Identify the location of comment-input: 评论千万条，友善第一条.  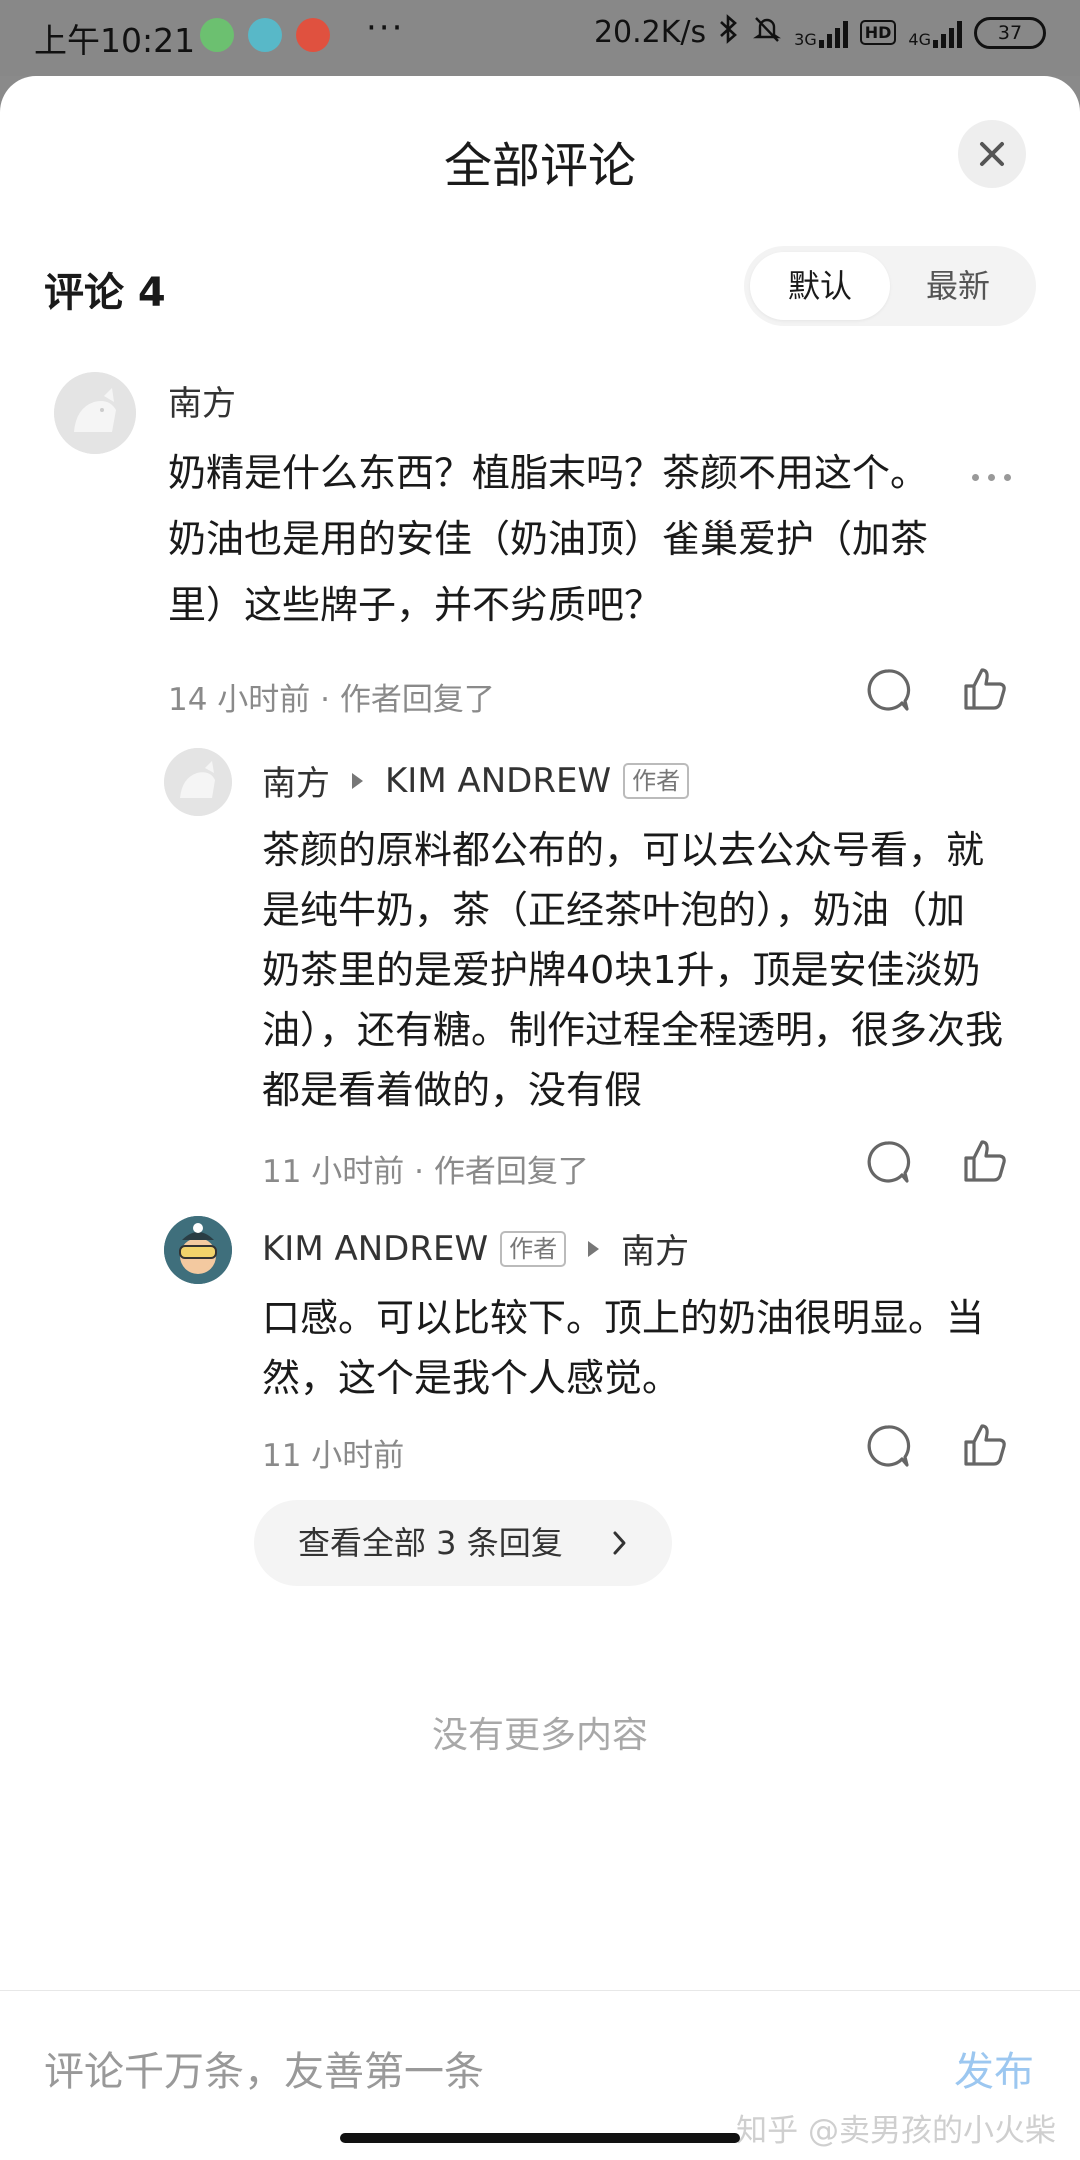
(264, 2068).